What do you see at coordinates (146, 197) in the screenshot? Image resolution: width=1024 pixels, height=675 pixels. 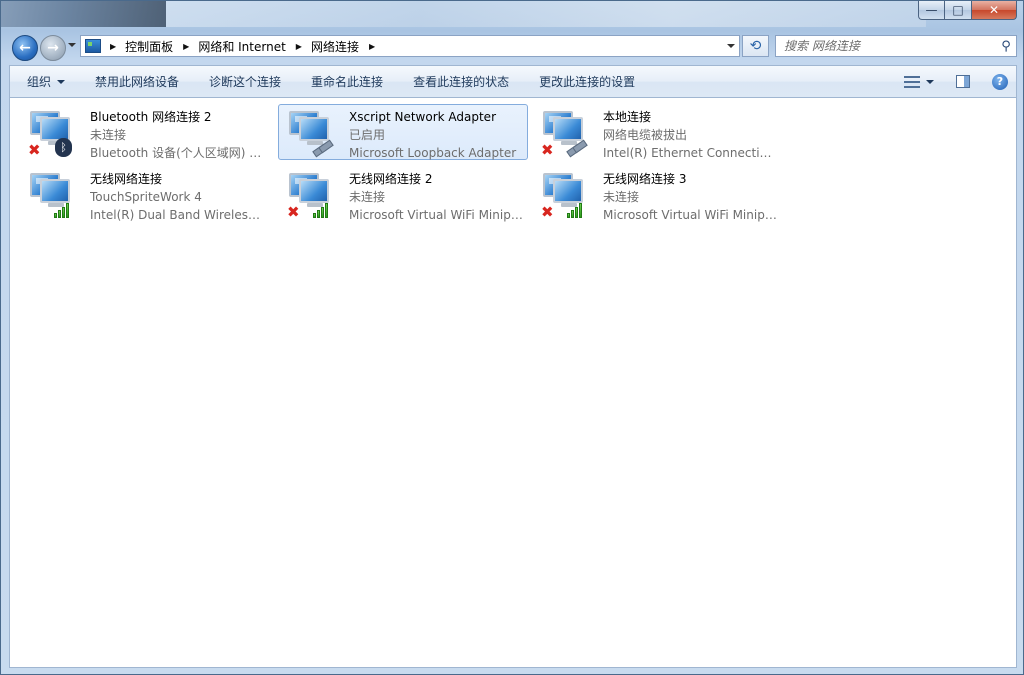 I see `connection-status: TouchSpriteWork 4` at bounding box center [146, 197].